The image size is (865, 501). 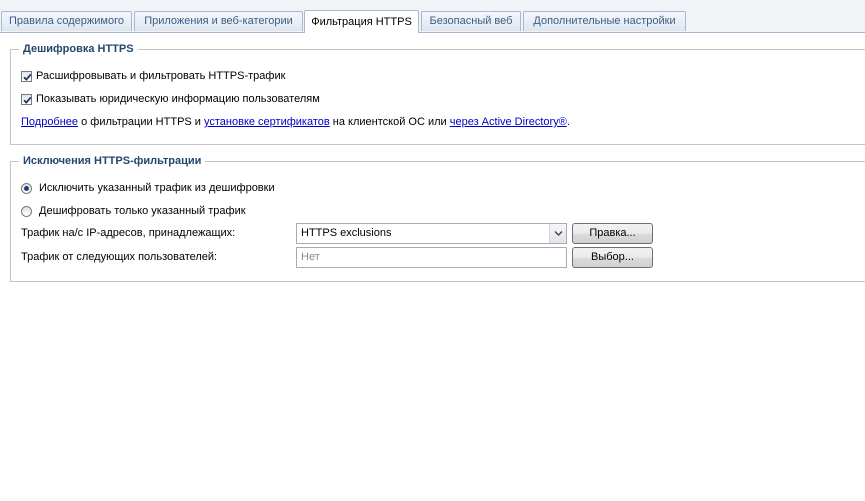 What do you see at coordinates (267, 122) in the screenshot?
I see `certificate-install-link: установке сертификатов` at bounding box center [267, 122].